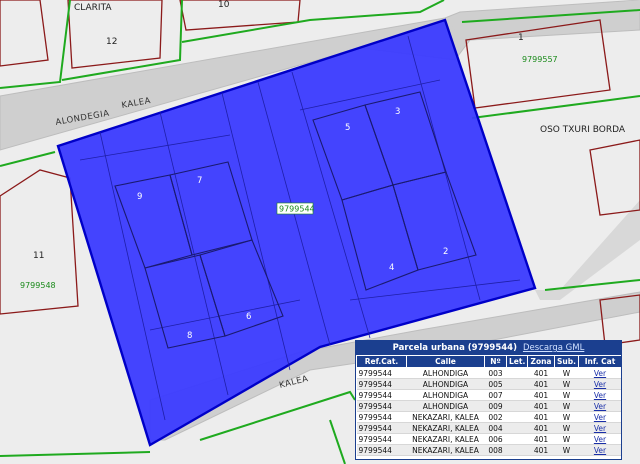  What do you see at coordinates (38, 285) in the screenshot?
I see `parcel-ref-9799548: 9799548` at bounding box center [38, 285].